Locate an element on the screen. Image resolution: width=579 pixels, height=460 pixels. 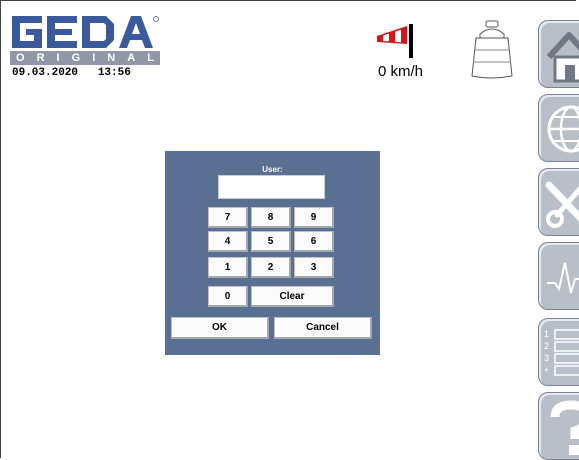
date-time-display: 09.03.2020 13:56 is located at coordinates (71, 73).